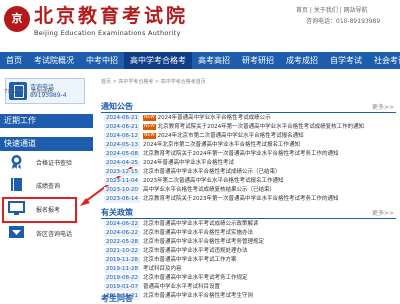  I want to click on notice-title: 2024年北京市第二次普通高中学业水平合格性考试报名工作通知, so click(221, 145).